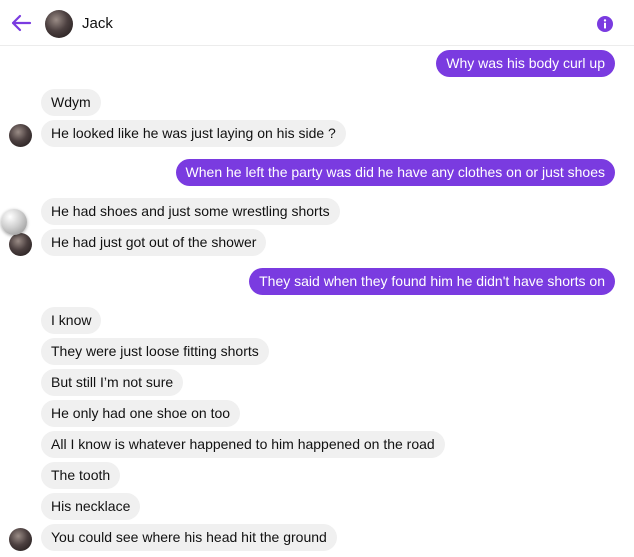  I want to click on message-bubble-incoming: He had just got out of the shower, so click(154, 242).